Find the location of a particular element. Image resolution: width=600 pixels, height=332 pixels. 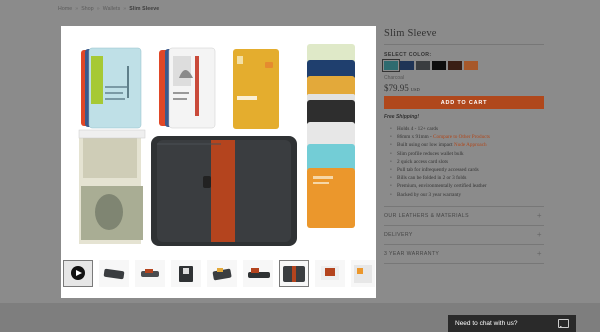

color-swatches is located at coordinates (463, 65).